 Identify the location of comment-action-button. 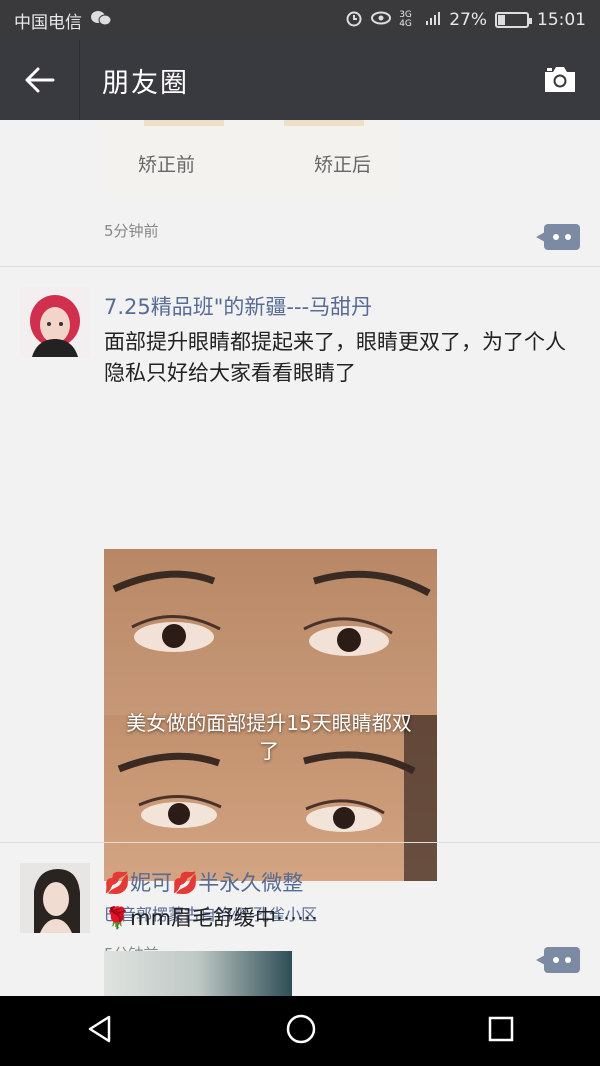
(558, 237).